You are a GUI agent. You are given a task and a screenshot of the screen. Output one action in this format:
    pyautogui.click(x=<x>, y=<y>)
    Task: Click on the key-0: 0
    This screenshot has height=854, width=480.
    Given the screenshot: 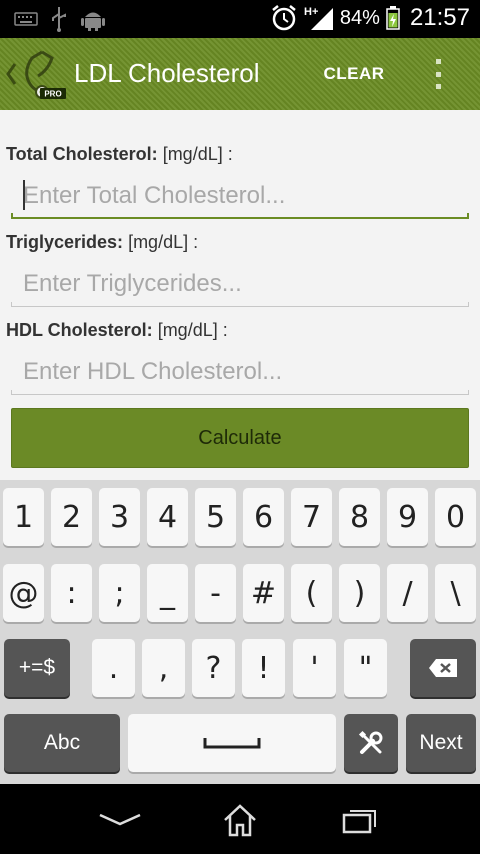 What is the action you would take?
    pyautogui.click(x=455, y=517)
    